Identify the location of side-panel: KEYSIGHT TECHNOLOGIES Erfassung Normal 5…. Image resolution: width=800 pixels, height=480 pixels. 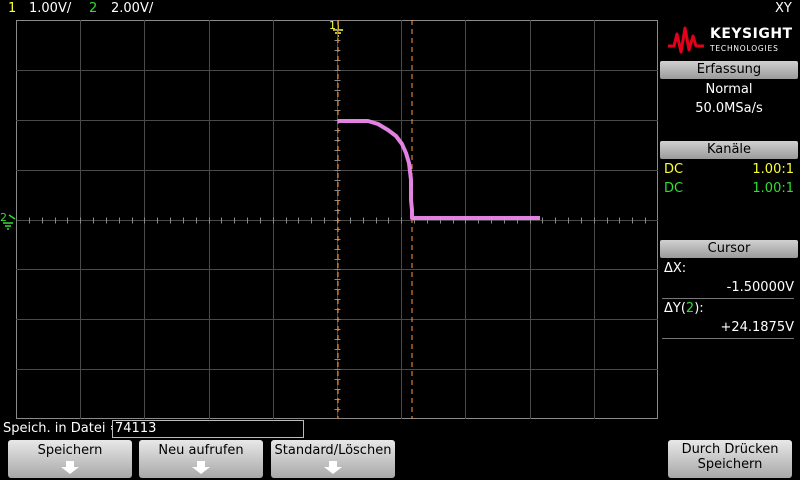
(730, 219).